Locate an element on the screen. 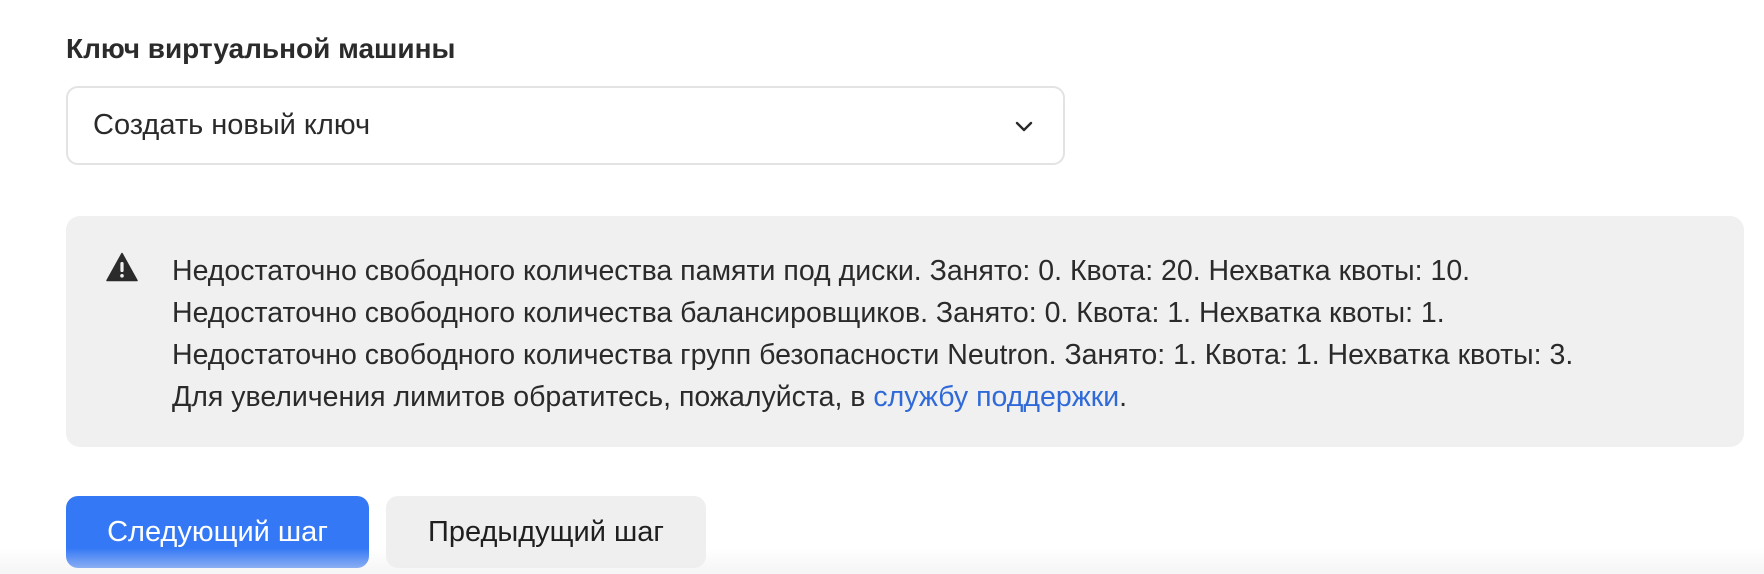 The image size is (1764, 574). alert-support-suffix: . is located at coordinates (1123, 397).